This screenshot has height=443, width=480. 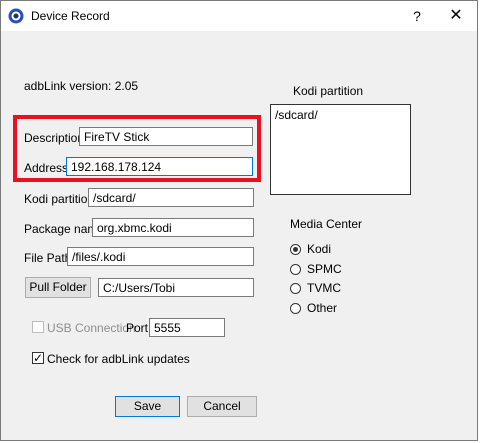 What do you see at coordinates (137, 328) in the screenshot?
I see `port-label: Port` at bounding box center [137, 328].